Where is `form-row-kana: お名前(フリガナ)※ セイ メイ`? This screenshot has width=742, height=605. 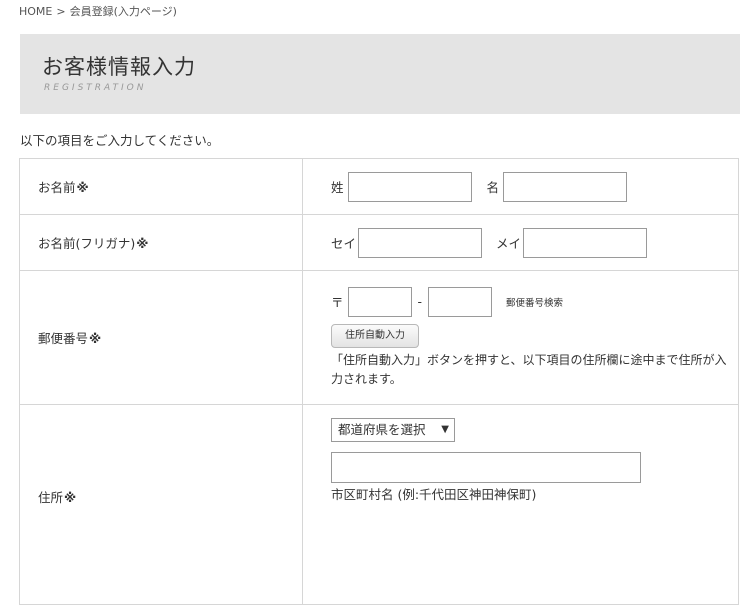 form-row-kana: お名前(フリガナ)※ セイ メイ is located at coordinates (379, 242).